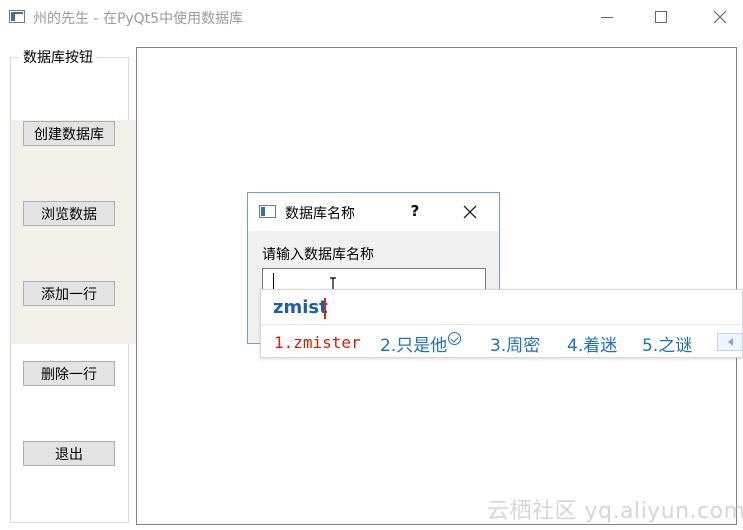 The width and height of the screenshot is (743, 530). I want to click on app-window-icon, so click(17, 16).